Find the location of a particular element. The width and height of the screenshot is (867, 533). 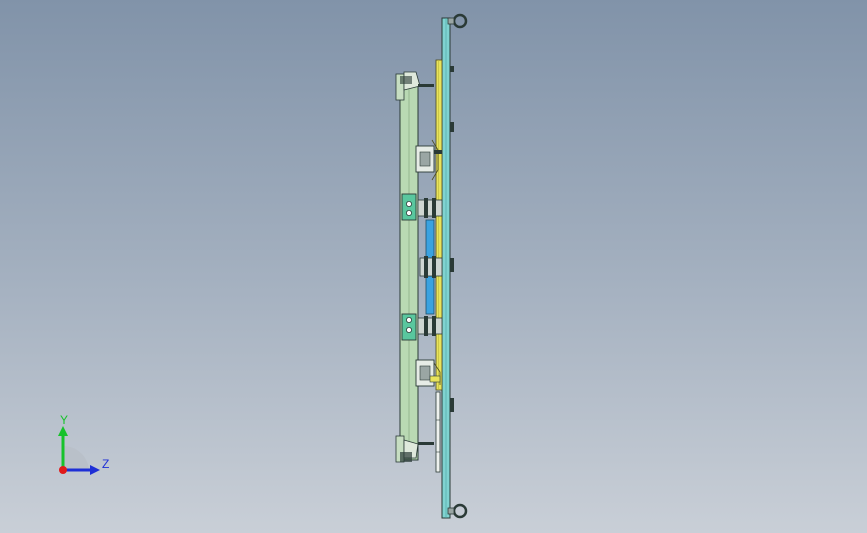

triad-graphic is located at coordinates (79, 450).